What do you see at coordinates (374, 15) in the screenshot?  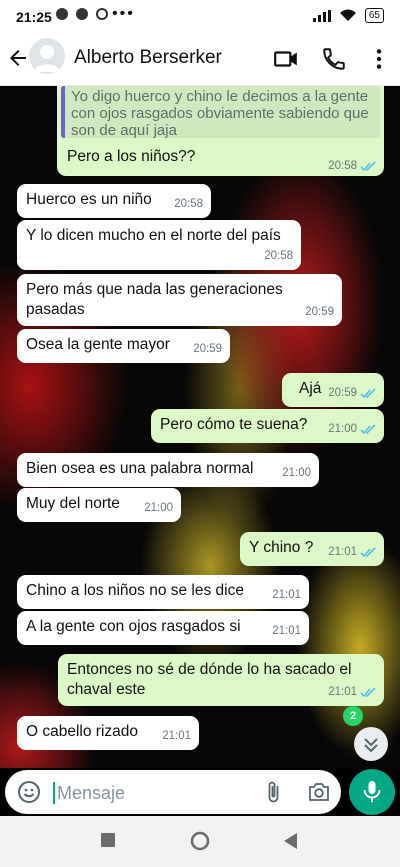 I see `battery-indicator: 65` at bounding box center [374, 15].